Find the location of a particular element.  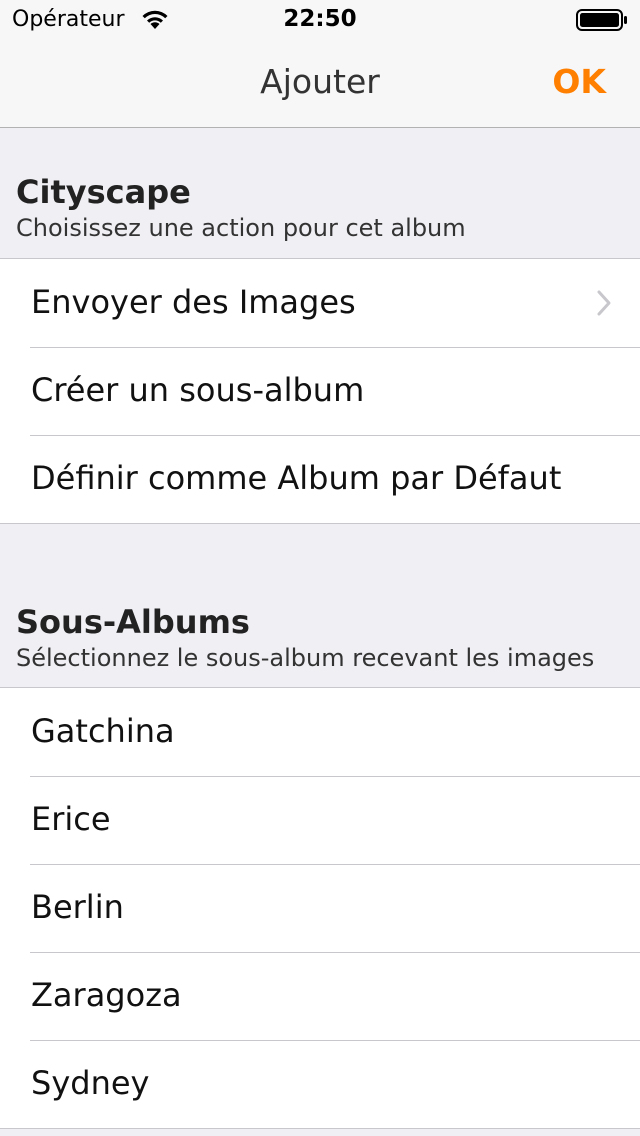

upload-images-label: Envoyer des Images is located at coordinates (193, 302).